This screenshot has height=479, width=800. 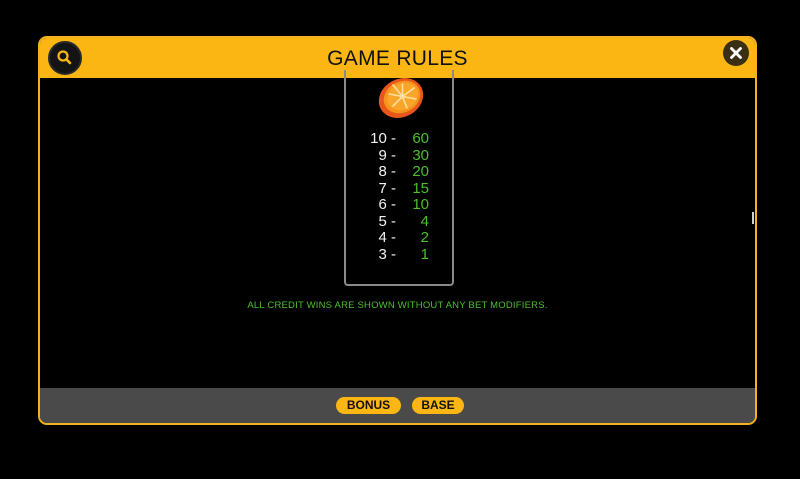 I want to click on symbol-count: 10 -, so click(x=383, y=138).